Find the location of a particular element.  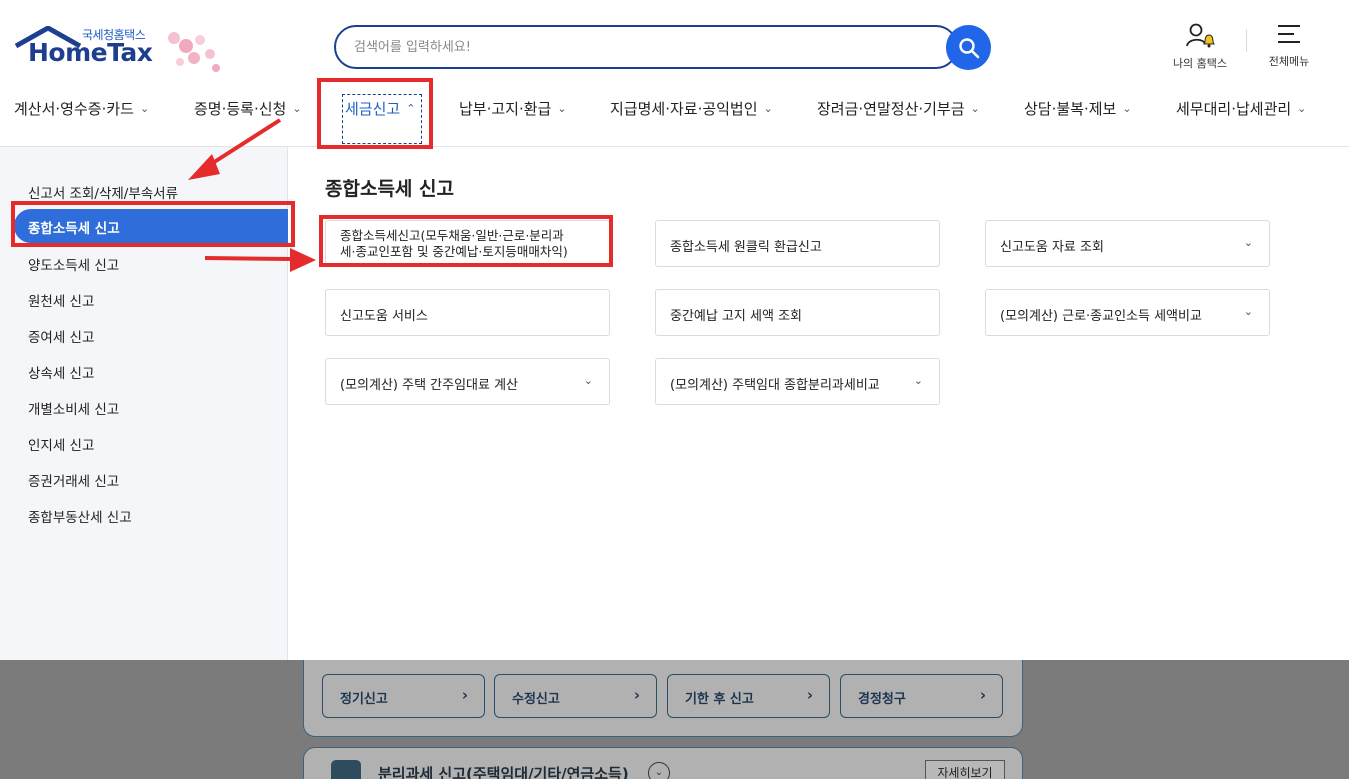

side-menu-item: 증권거래세 신고 is located at coordinates (73, 480).